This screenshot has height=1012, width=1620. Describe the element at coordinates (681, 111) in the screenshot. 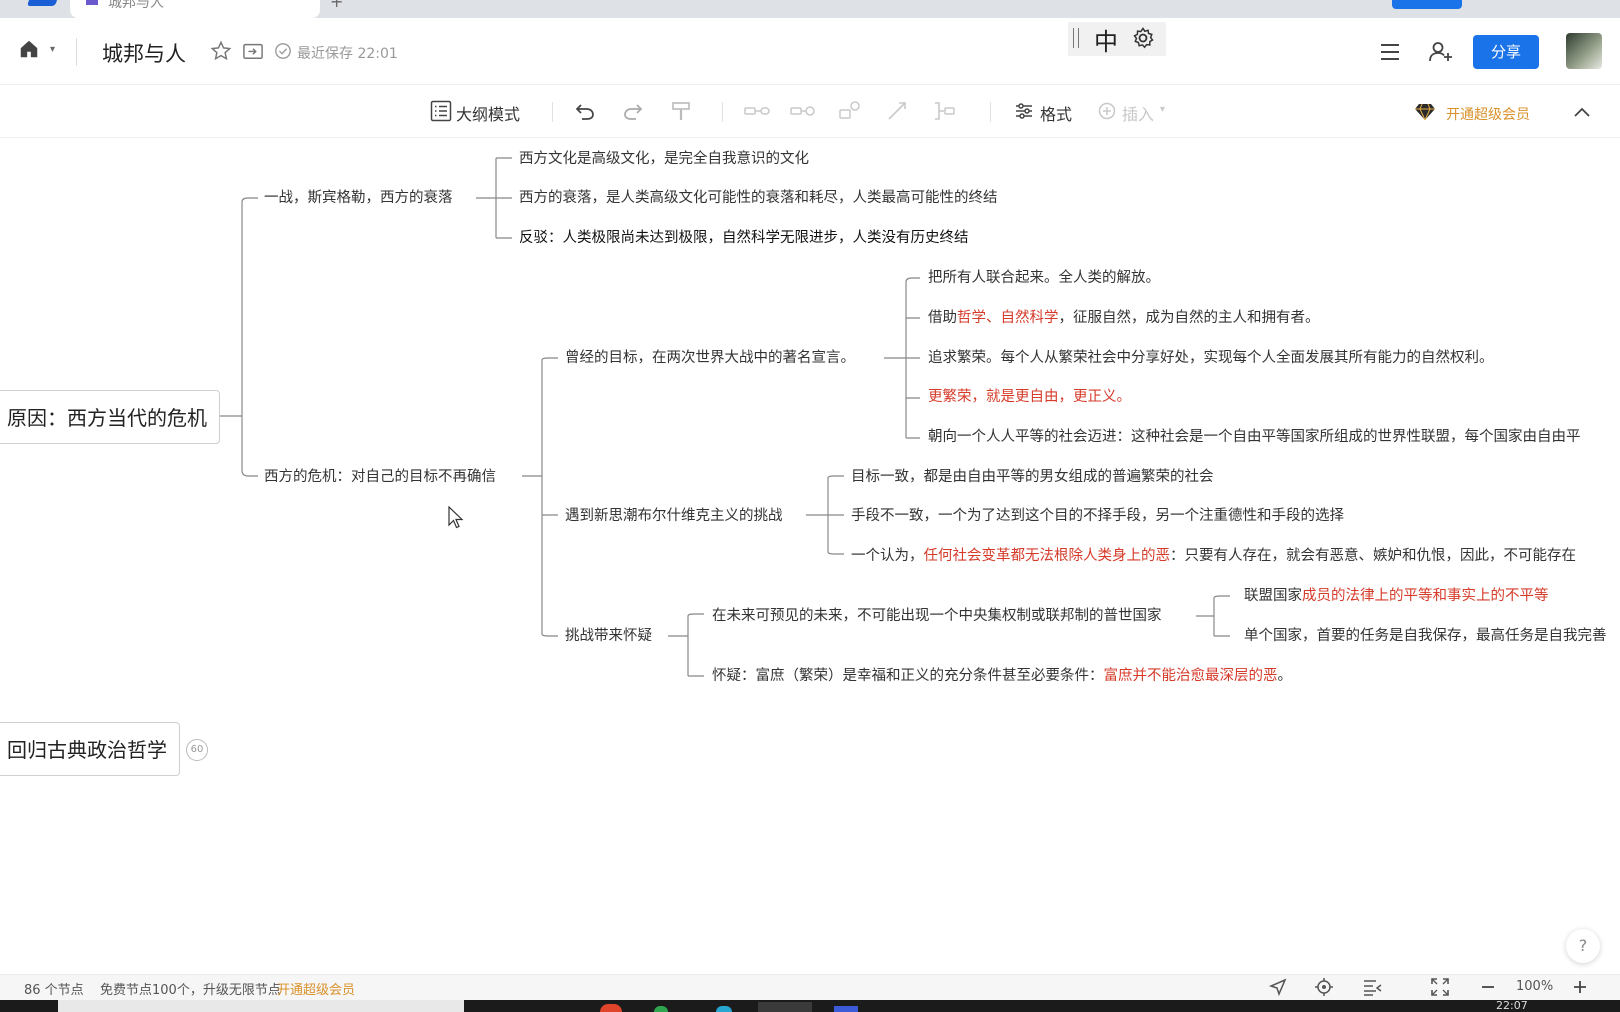

I see `format-painter-icon` at that location.